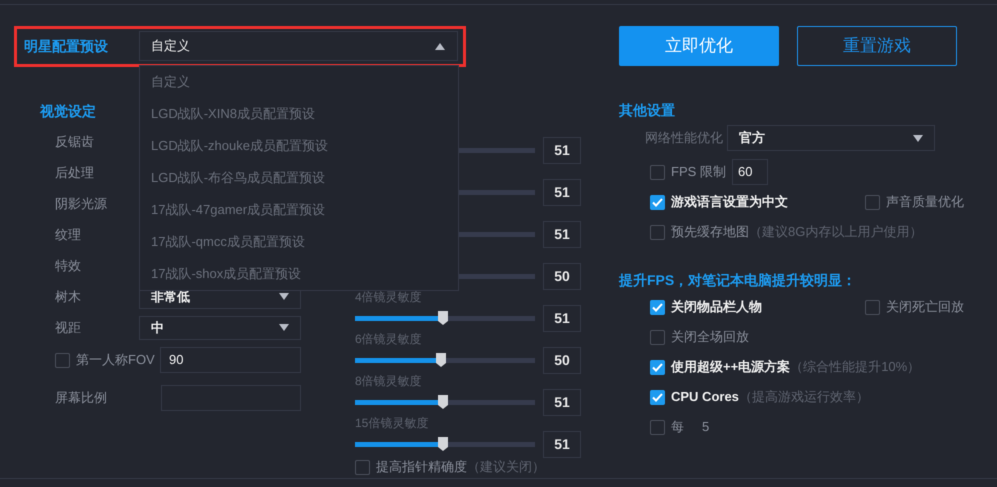 Image resolution: width=997 pixels, height=487 pixels. I want to click on checkbox-label: 关闭物品栏人物, so click(716, 307).